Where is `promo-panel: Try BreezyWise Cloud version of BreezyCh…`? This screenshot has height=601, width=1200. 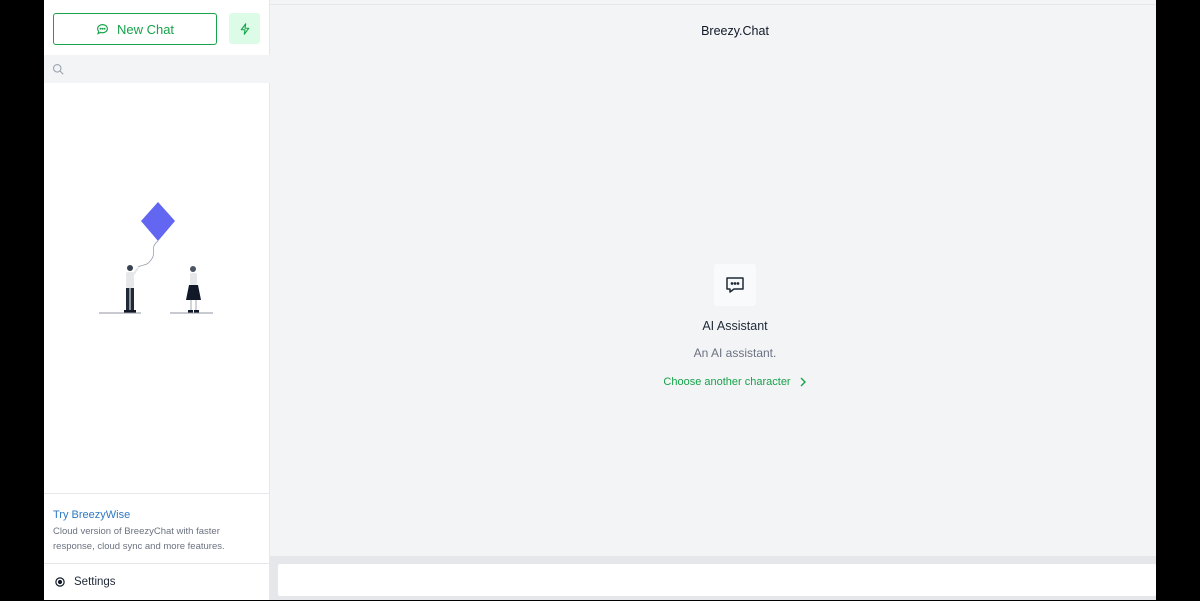
promo-panel: Try BreezyWise Cloud version of BreezyCh… is located at coordinates (157, 528).